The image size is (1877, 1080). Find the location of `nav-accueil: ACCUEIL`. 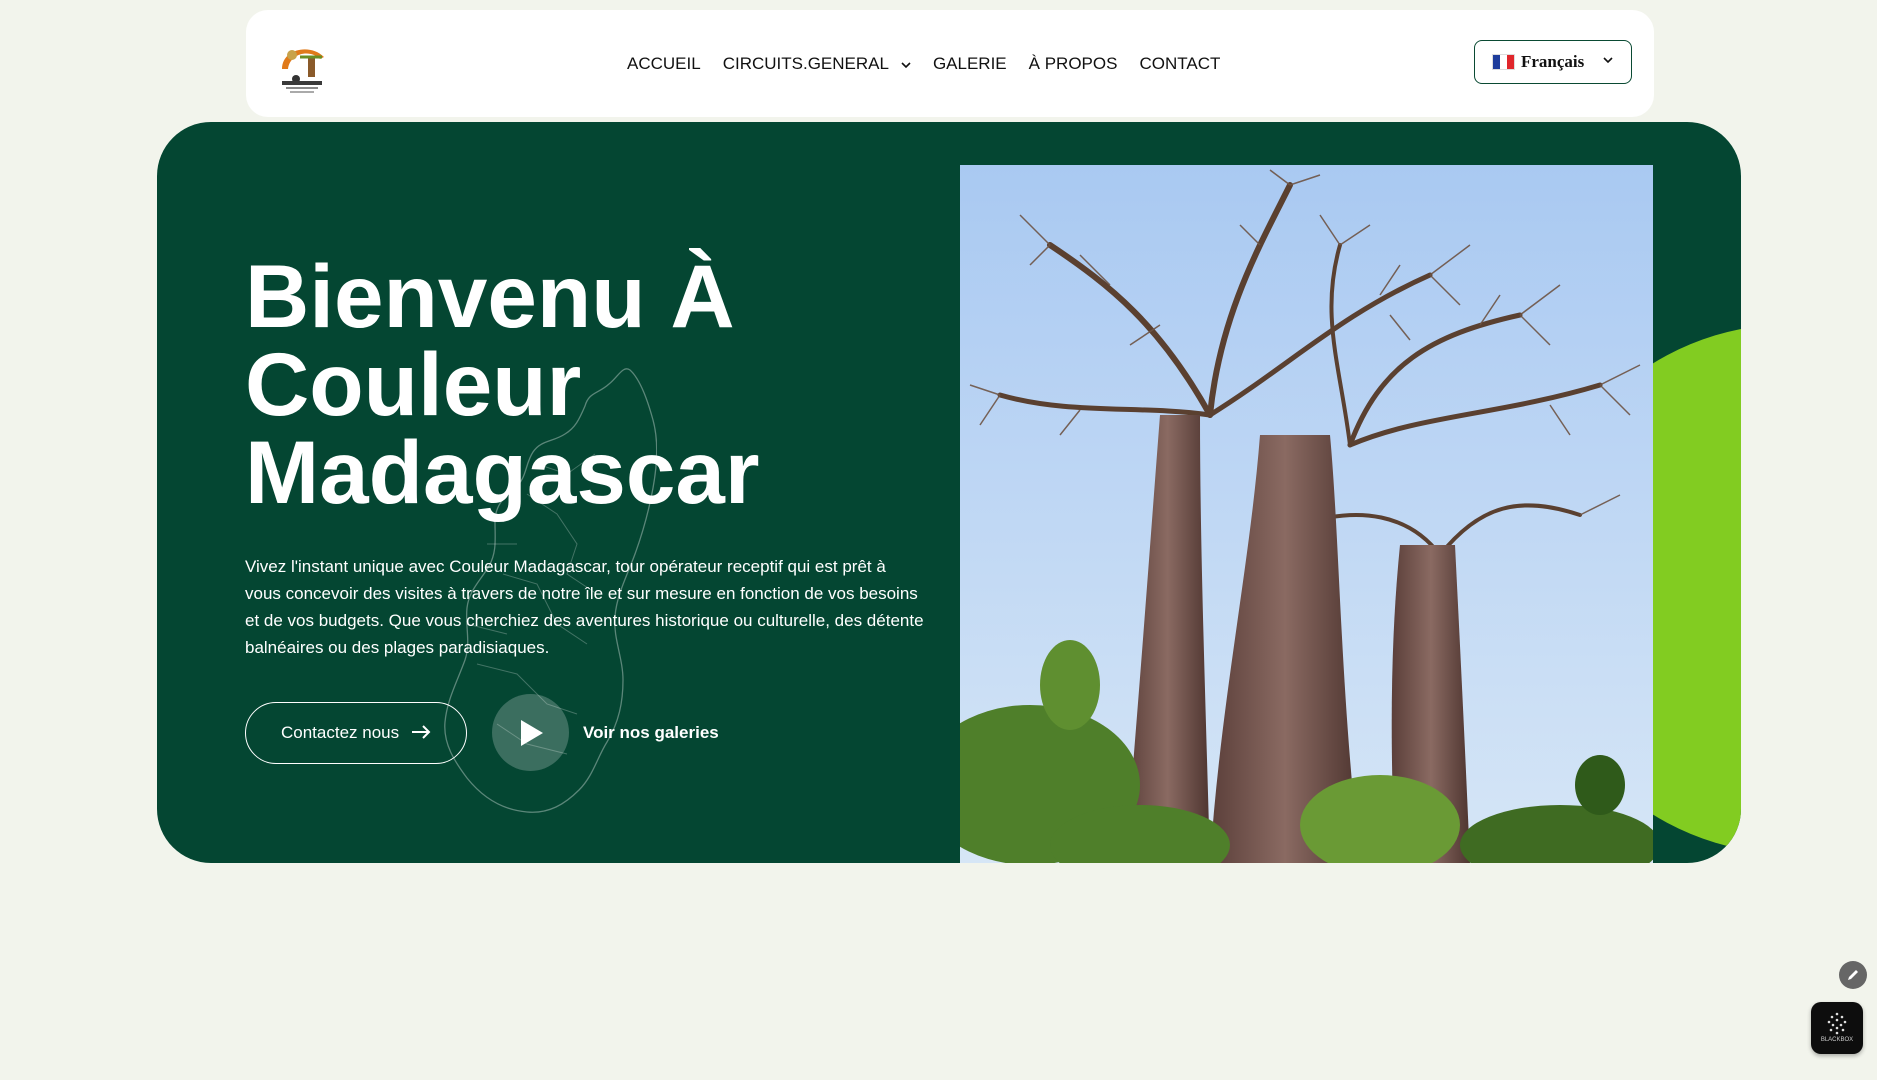

nav-accueil: ACCUEIL is located at coordinates (664, 64).